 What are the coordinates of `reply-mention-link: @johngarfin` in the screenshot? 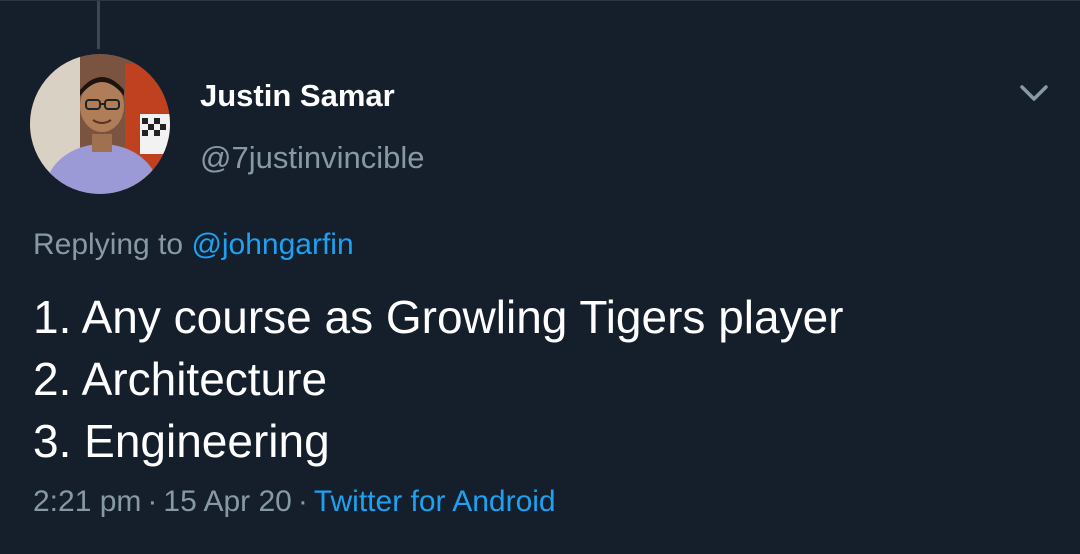 It's located at (272, 244).